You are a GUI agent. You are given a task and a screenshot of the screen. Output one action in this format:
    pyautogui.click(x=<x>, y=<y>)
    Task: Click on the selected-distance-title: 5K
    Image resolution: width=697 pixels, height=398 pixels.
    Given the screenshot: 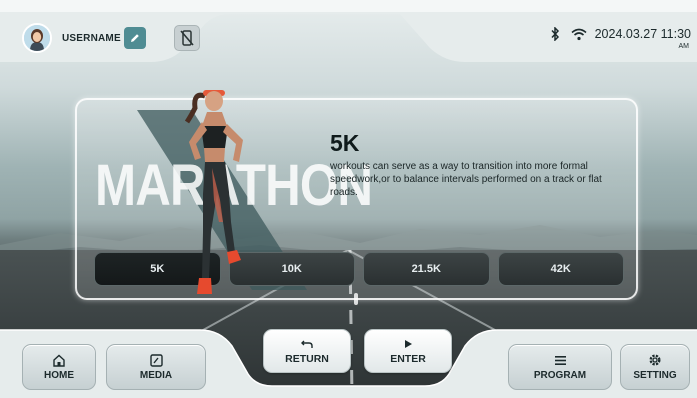 What is the action you would take?
    pyautogui.click(x=345, y=143)
    